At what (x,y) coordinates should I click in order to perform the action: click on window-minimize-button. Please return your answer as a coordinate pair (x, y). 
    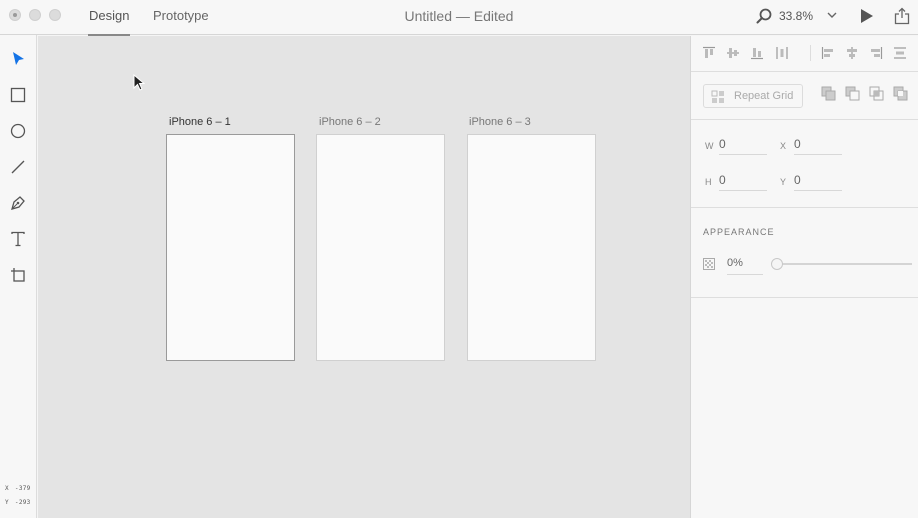
    Looking at the image, I should click on (35, 15).